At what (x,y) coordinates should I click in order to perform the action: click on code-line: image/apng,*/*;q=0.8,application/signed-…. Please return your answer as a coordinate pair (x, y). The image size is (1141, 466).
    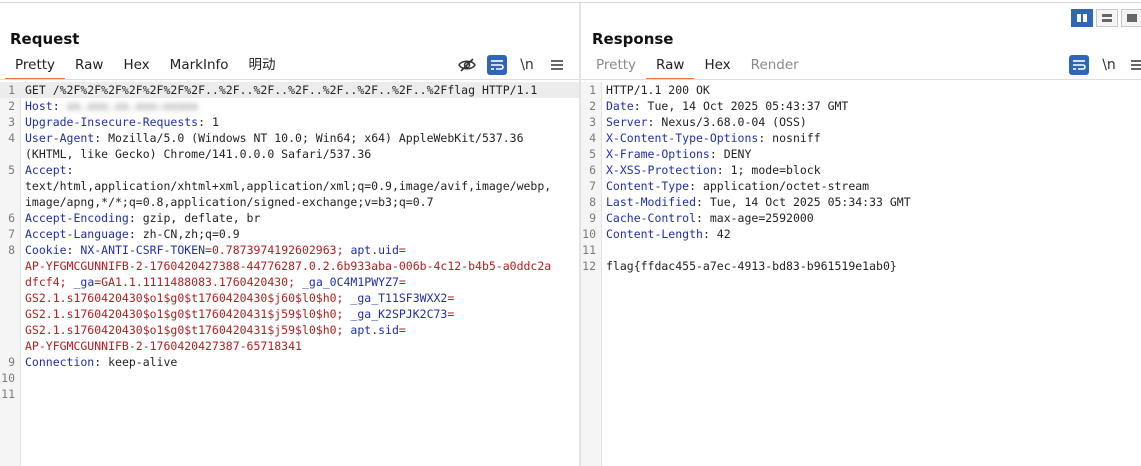
    Looking at the image, I should click on (289, 202).